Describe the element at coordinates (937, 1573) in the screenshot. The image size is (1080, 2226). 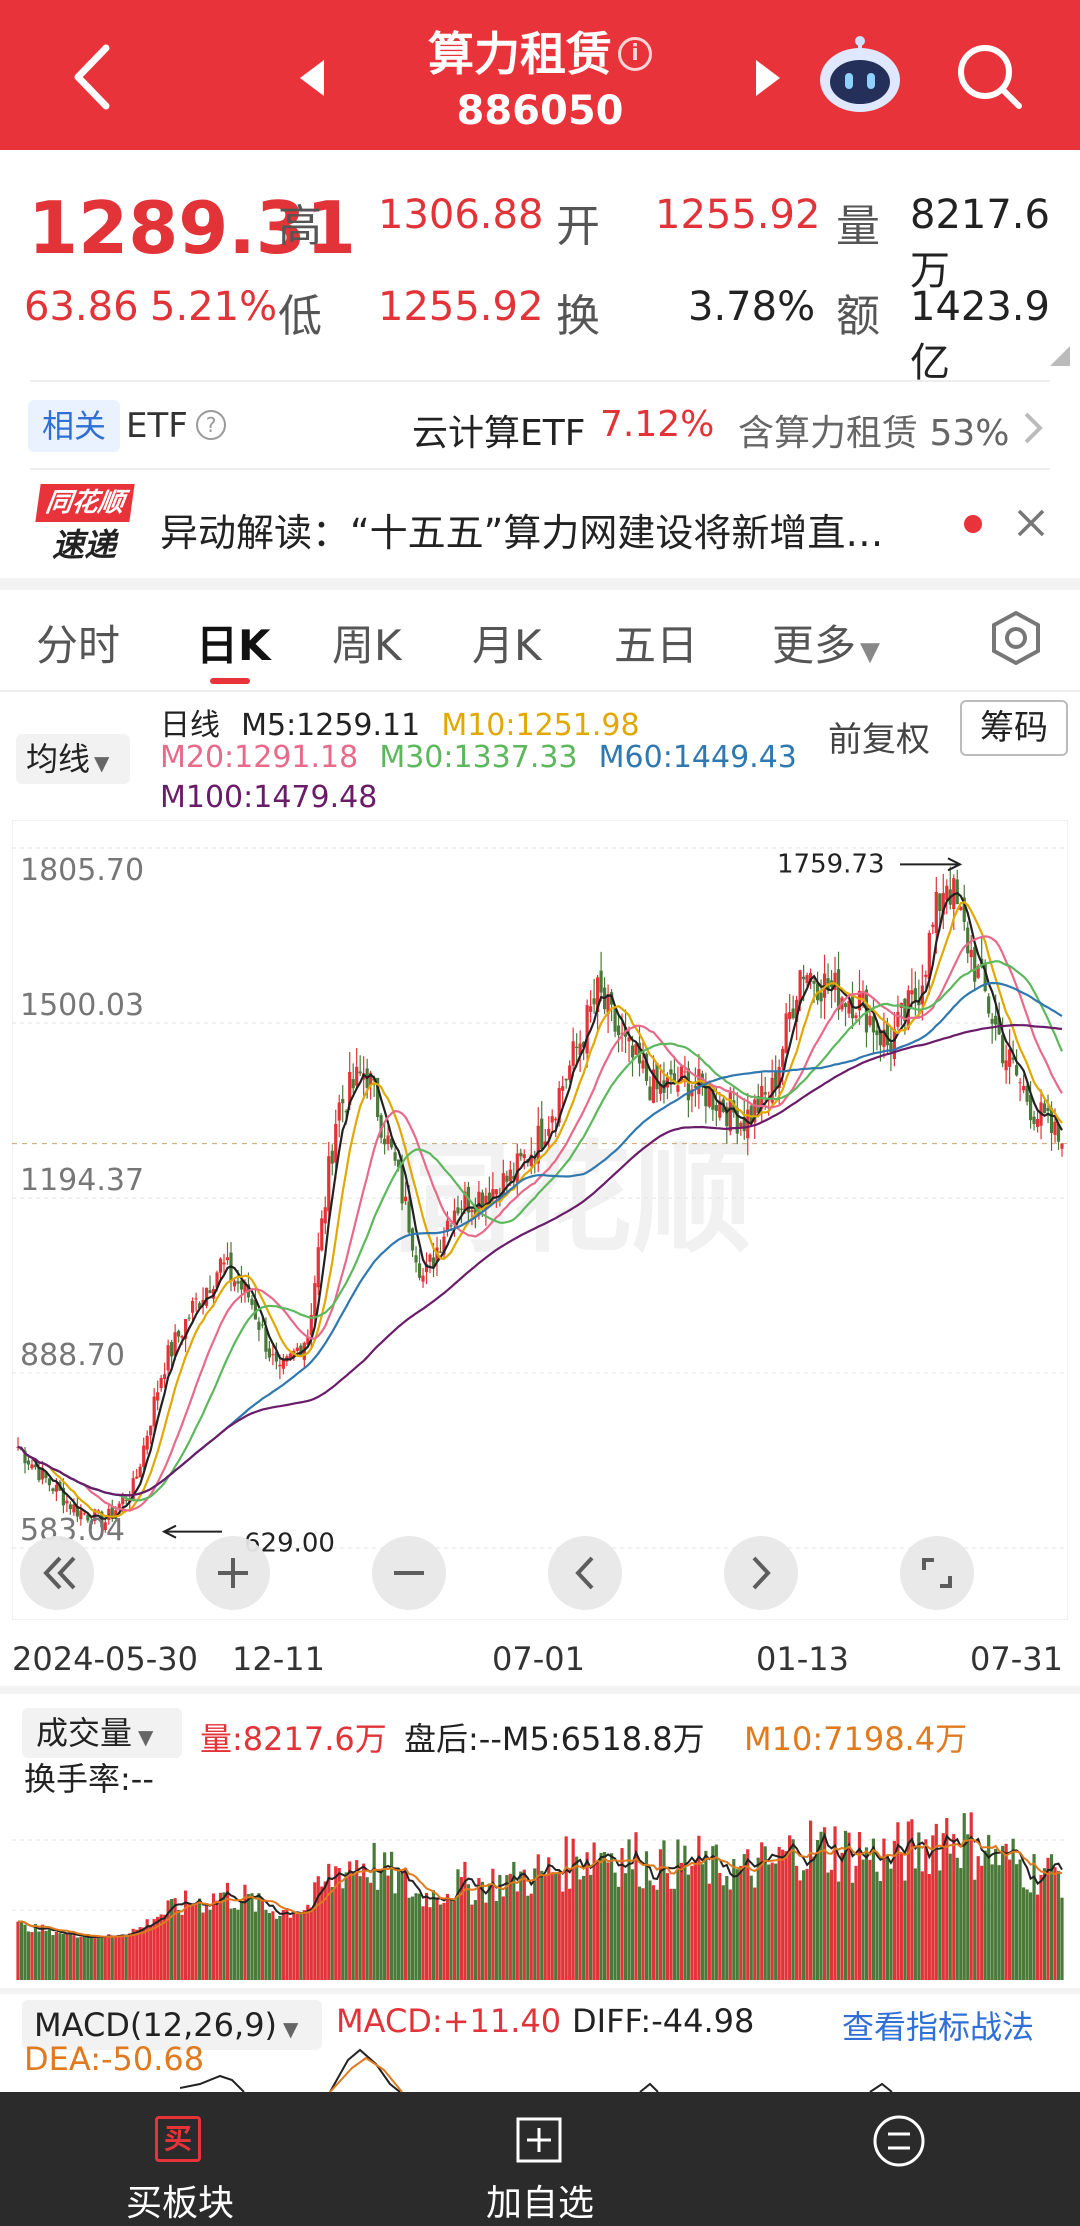
I see `fullscreen-button` at that location.